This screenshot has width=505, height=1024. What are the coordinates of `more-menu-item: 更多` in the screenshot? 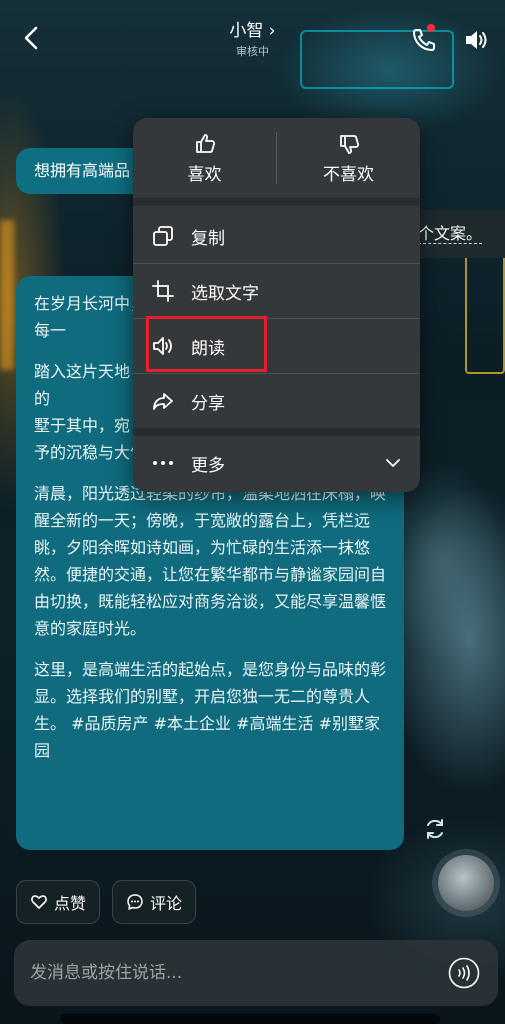 It's located at (276, 463).